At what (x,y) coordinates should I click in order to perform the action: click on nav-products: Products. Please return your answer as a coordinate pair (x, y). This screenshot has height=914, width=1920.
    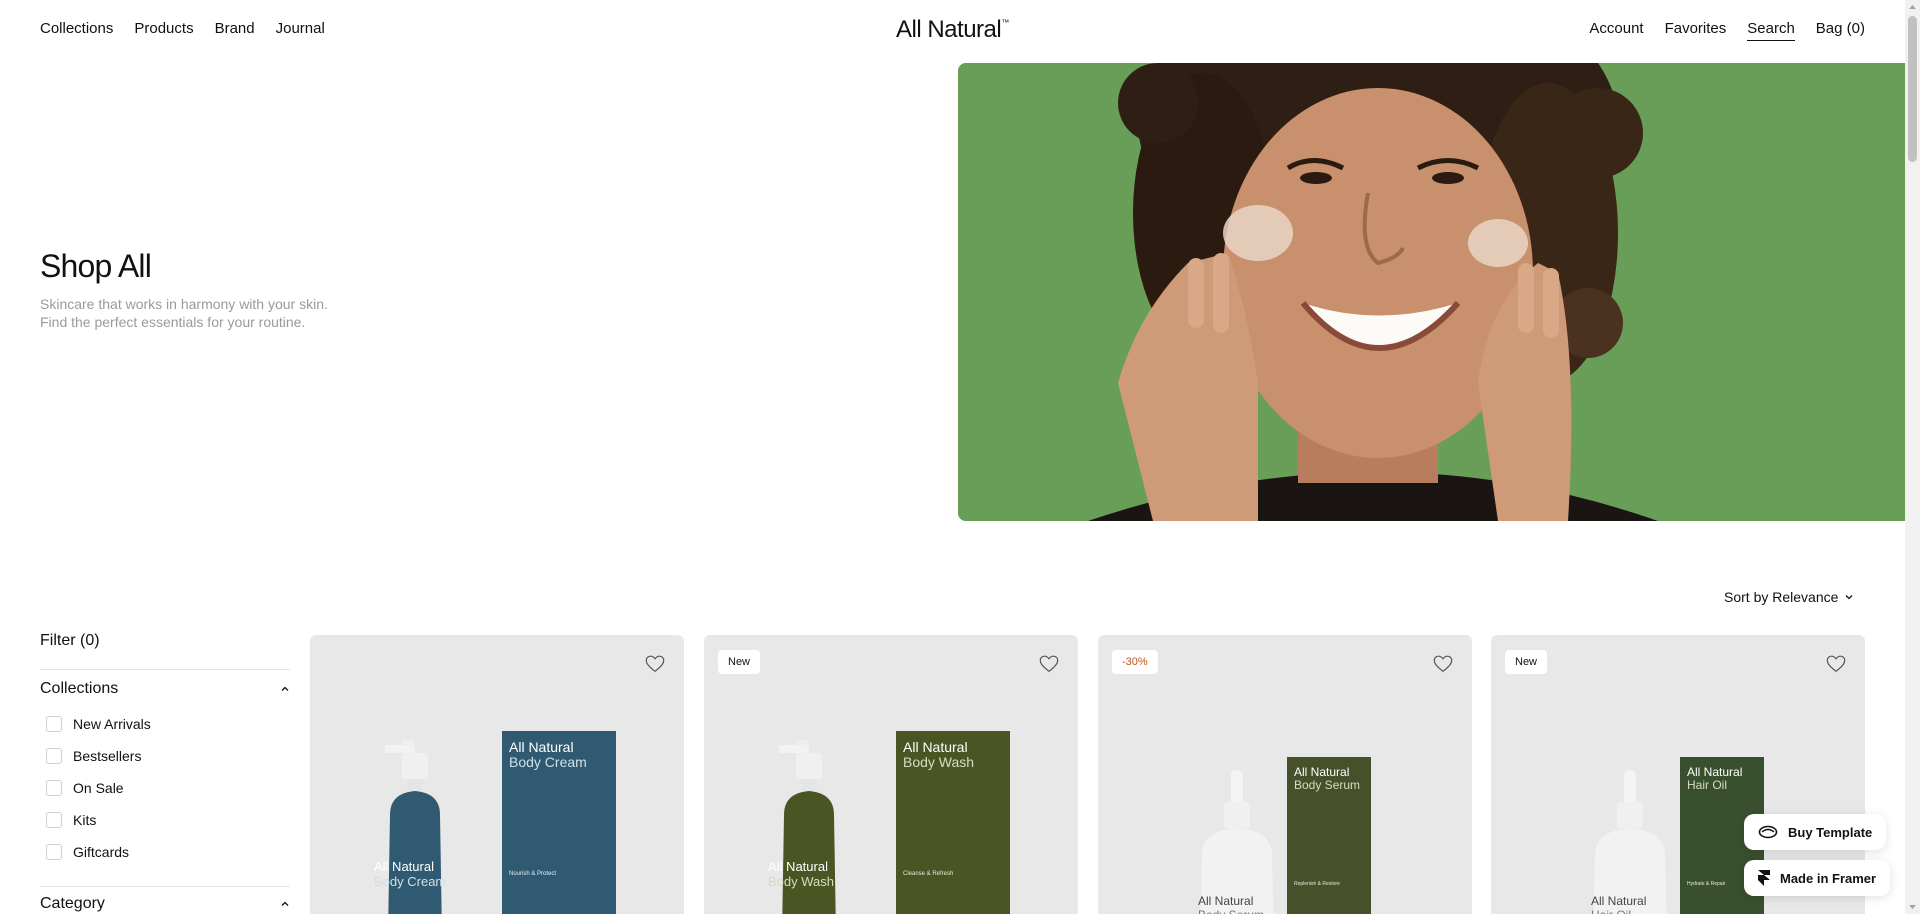
    Looking at the image, I should click on (163, 28).